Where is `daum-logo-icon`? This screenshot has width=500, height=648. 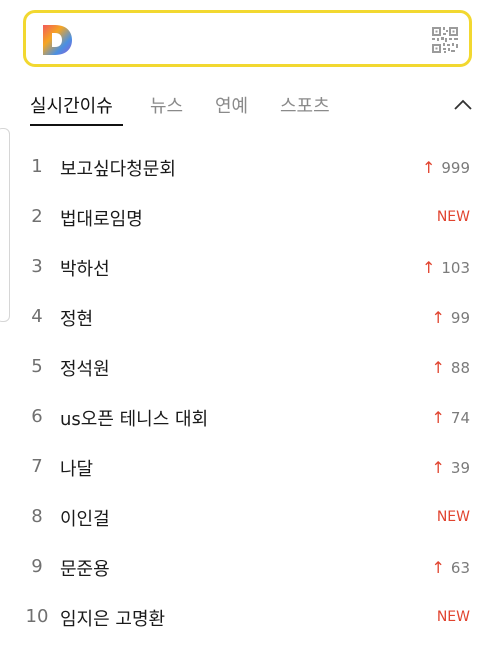
daum-logo-icon is located at coordinates (57, 40).